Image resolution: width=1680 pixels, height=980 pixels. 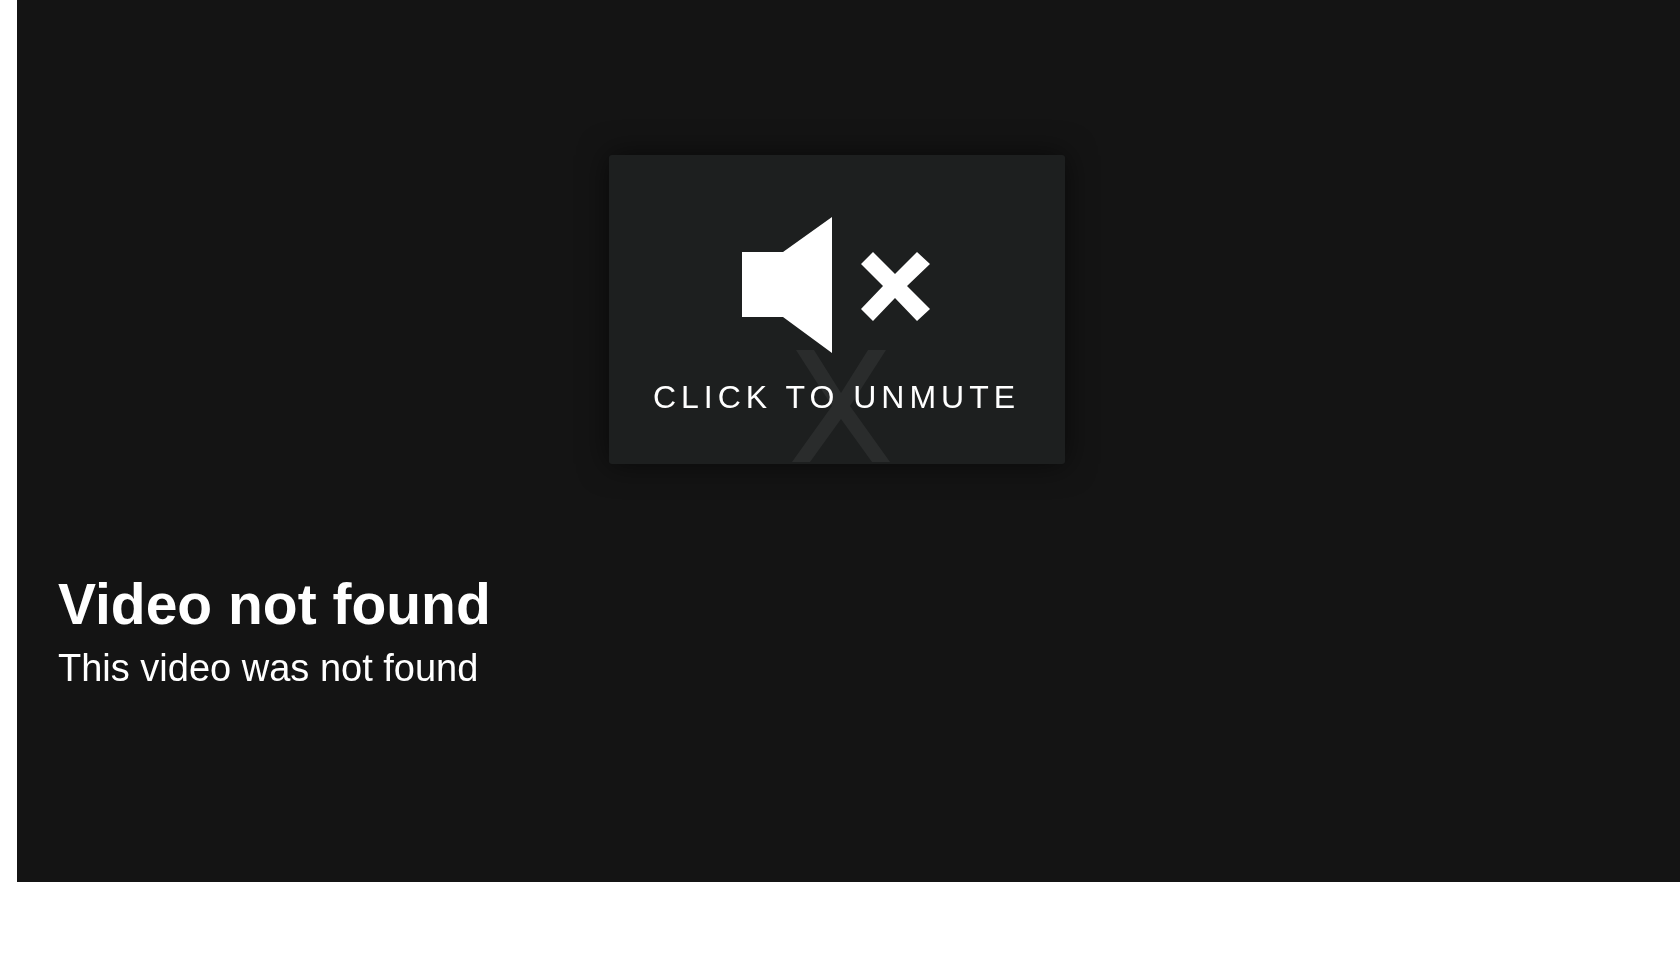 I want to click on error-title: Video not found, so click(x=275, y=604).